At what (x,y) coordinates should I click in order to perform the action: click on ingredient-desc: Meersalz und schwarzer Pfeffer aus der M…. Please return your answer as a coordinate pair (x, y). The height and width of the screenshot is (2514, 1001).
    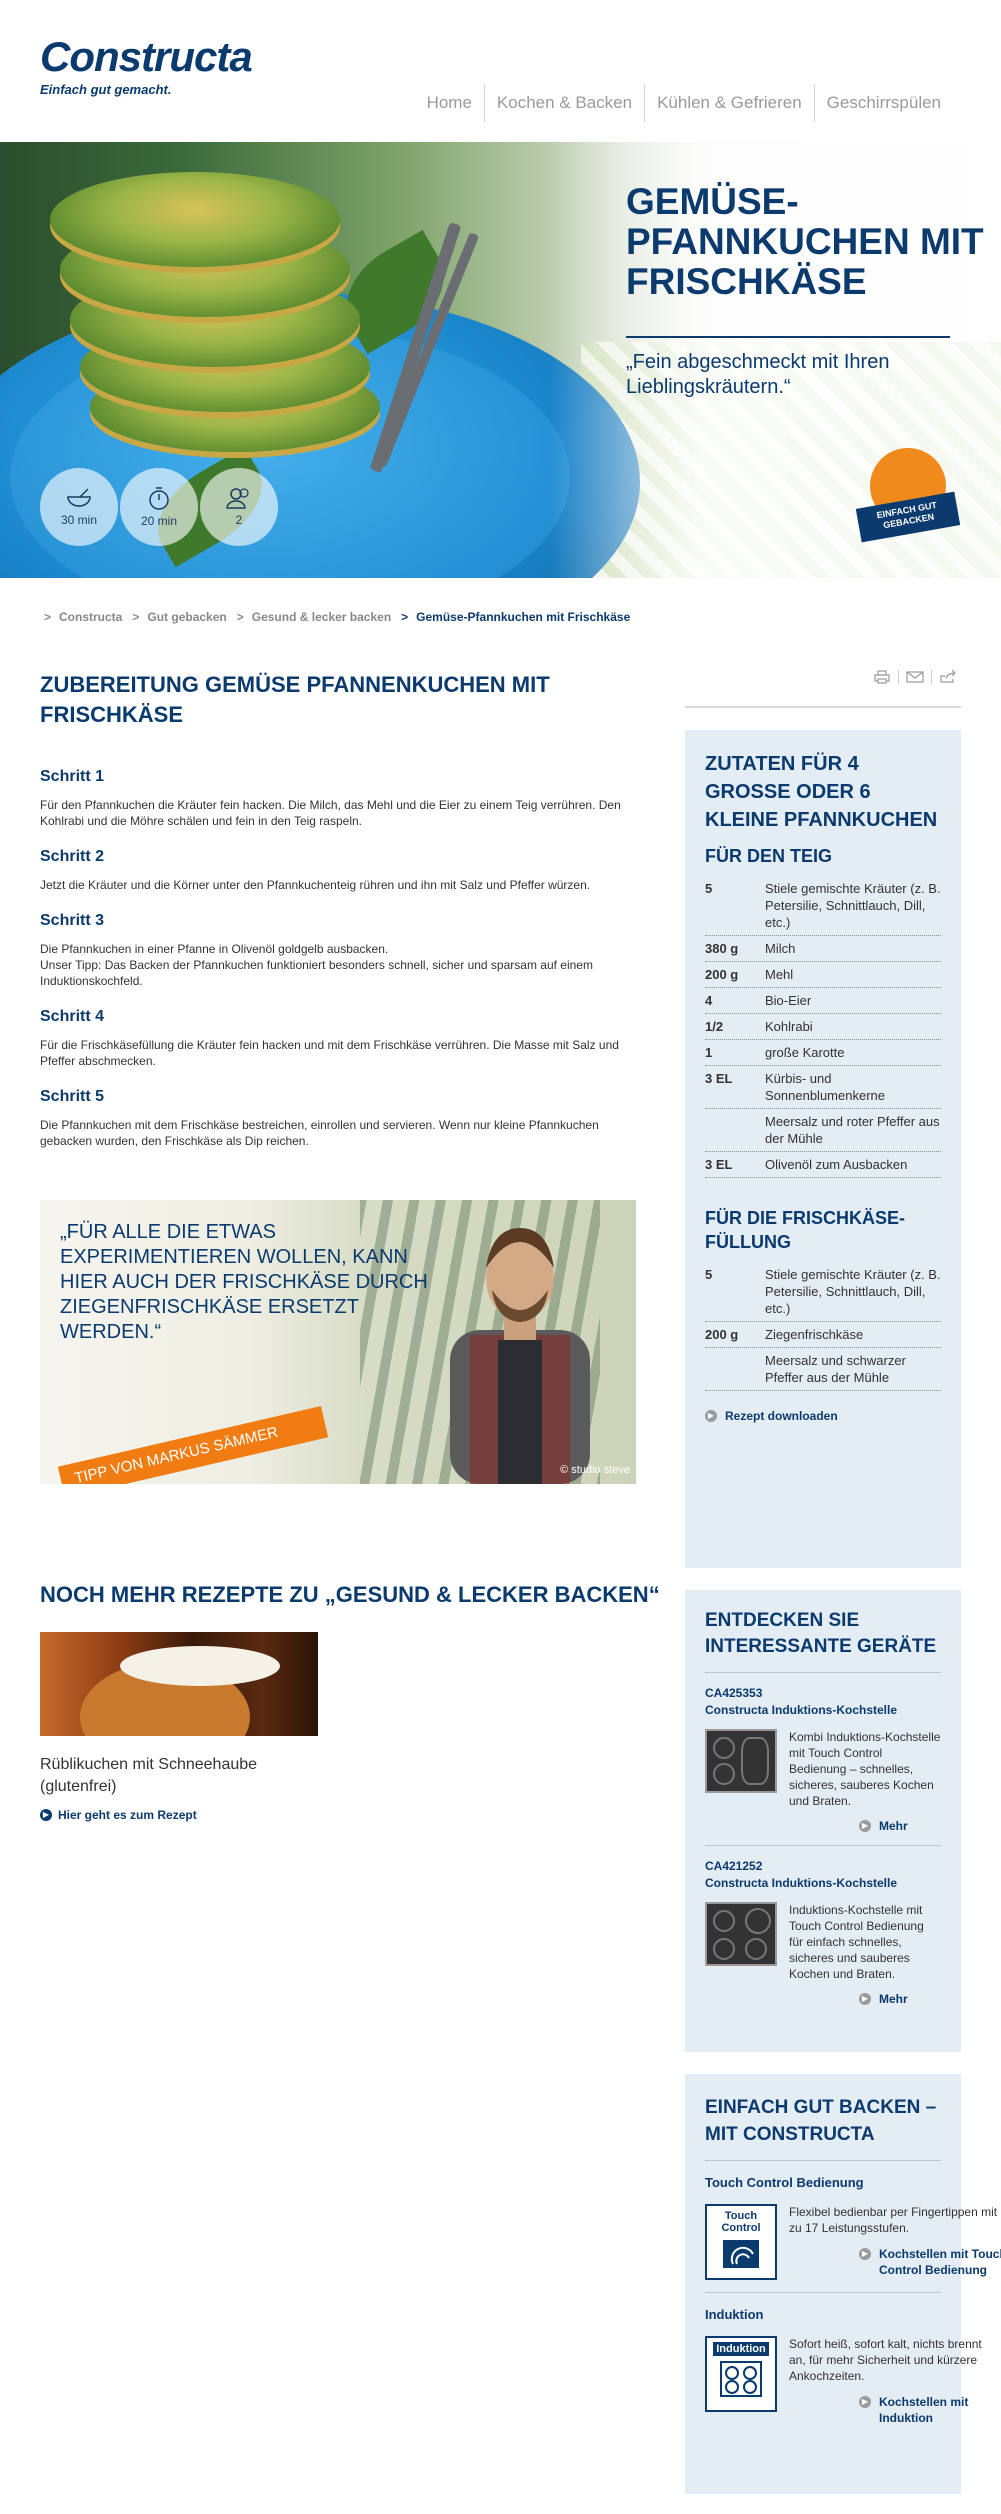
    Looking at the image, I should click on (835, 1369).